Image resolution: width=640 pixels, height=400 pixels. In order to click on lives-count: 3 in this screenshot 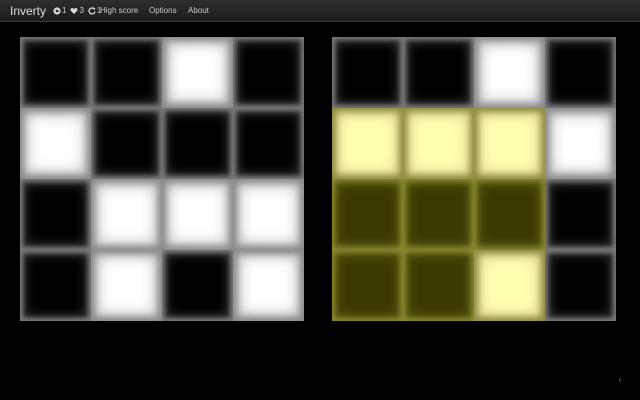, I will do `click(81, 10)`.